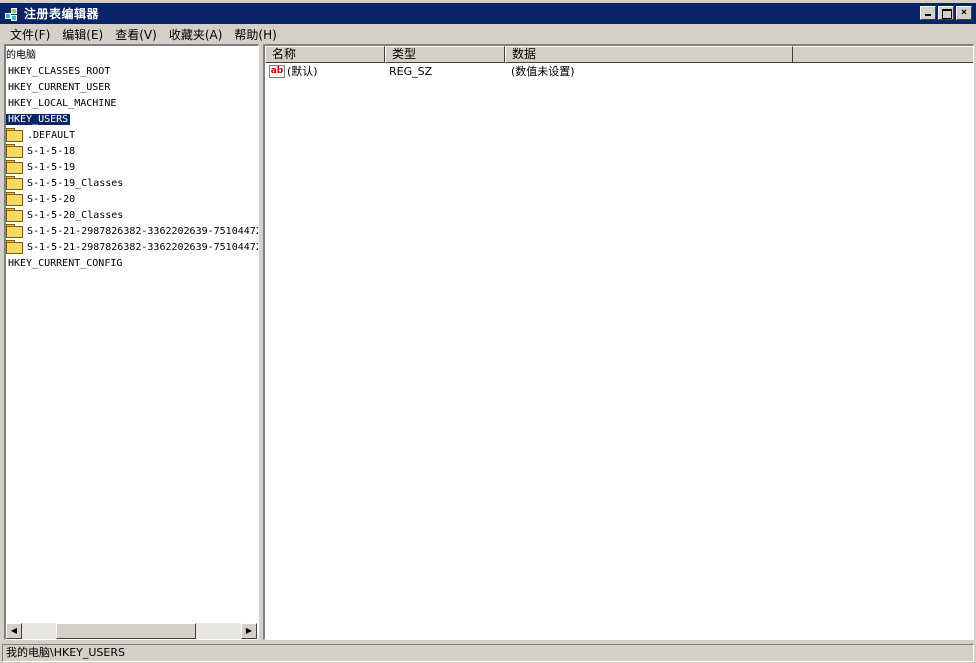 The height and width of the screenshot is (663, 976). What do you see at coordinates (302, 71) in the screenshot?
I see `value-name: (默认)` at bounding box center [302, 71].